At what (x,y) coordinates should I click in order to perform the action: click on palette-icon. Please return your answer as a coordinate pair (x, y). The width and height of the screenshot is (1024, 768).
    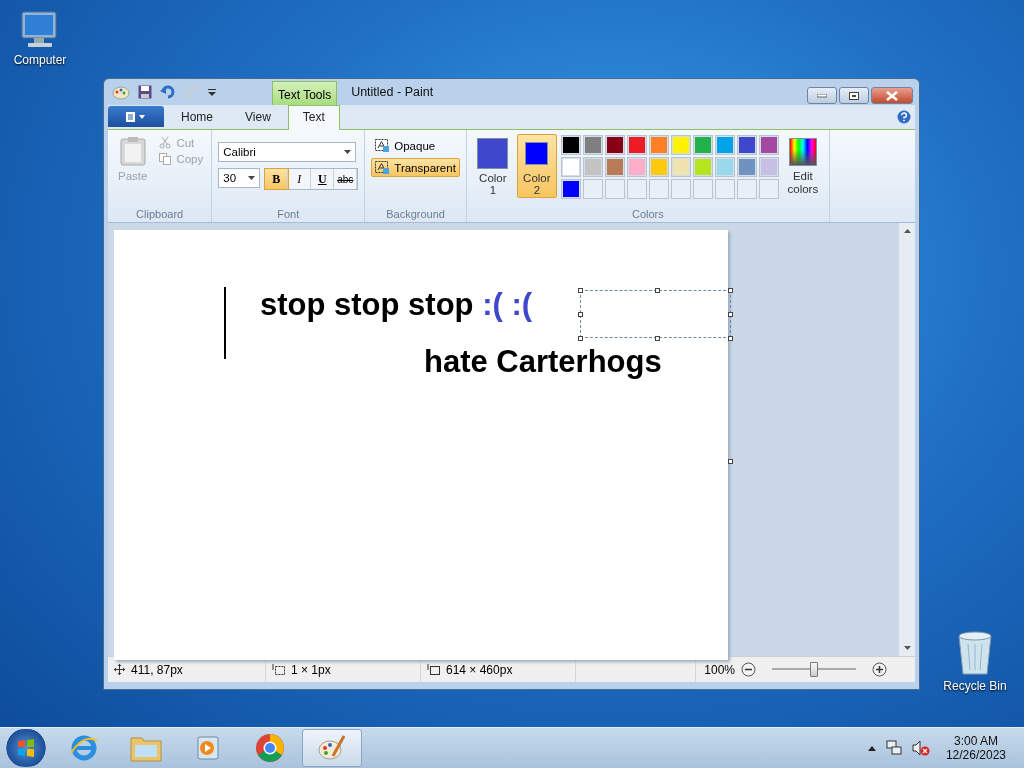
    Looking at the image, I should click on (121, 92).